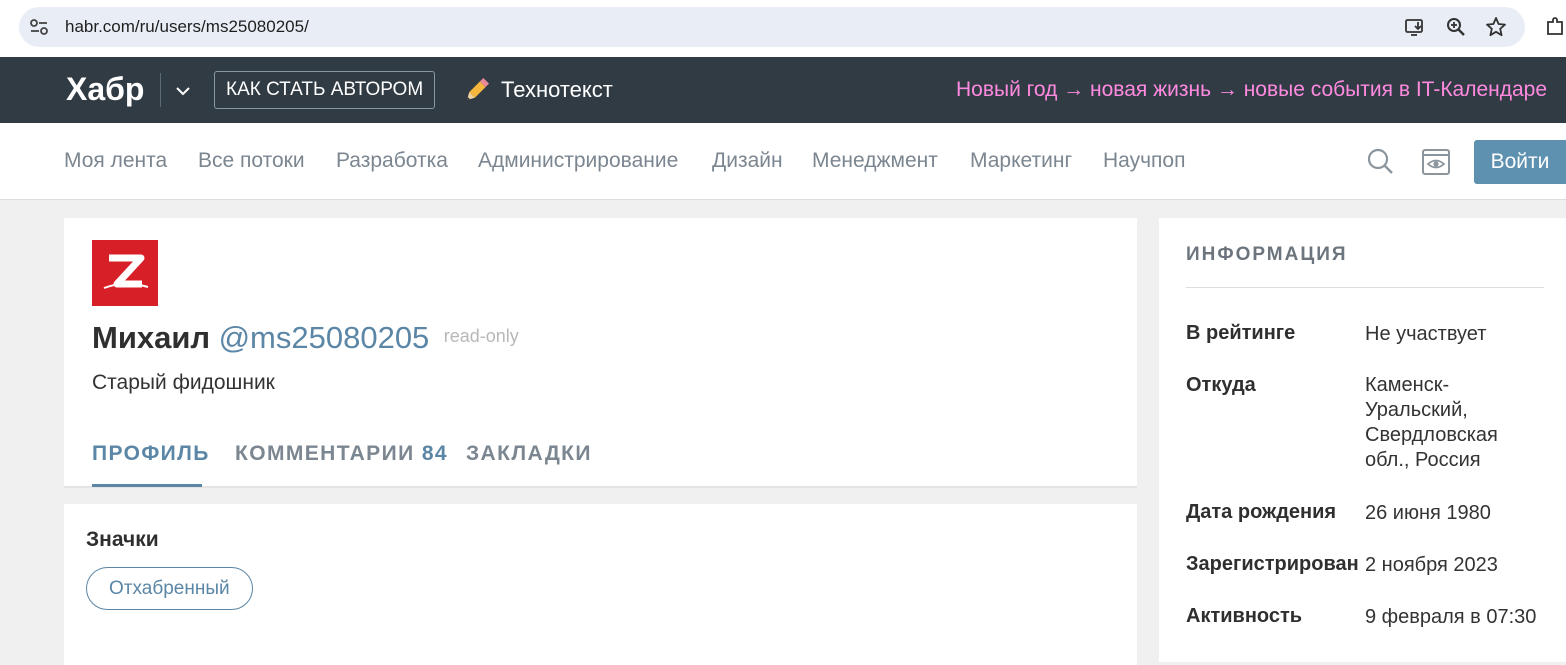 This screenshot has width=1566, height=665. I want to click on url-text: habr.com/ru/users/ms25080205/, so click(187, 27).